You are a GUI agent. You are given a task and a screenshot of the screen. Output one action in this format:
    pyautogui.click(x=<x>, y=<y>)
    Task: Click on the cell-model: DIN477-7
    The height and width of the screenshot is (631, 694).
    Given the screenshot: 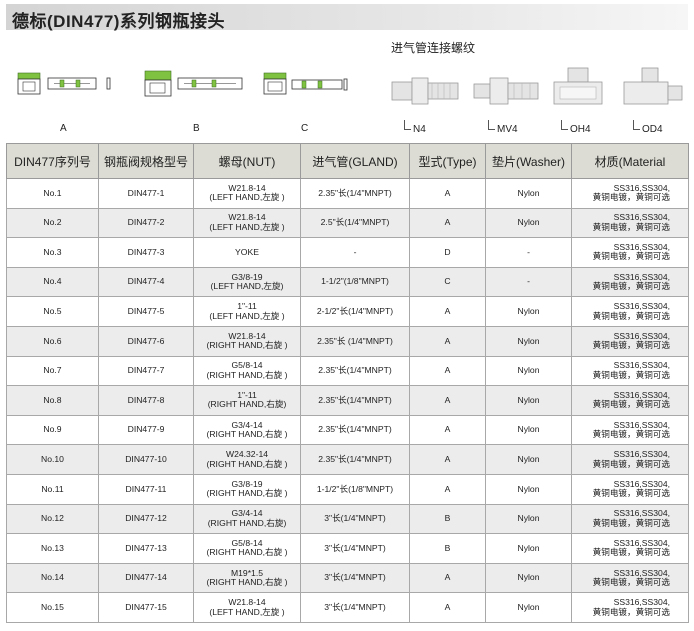 What is the action you would take?
    pyautogui.click(x=146, y=371)
    